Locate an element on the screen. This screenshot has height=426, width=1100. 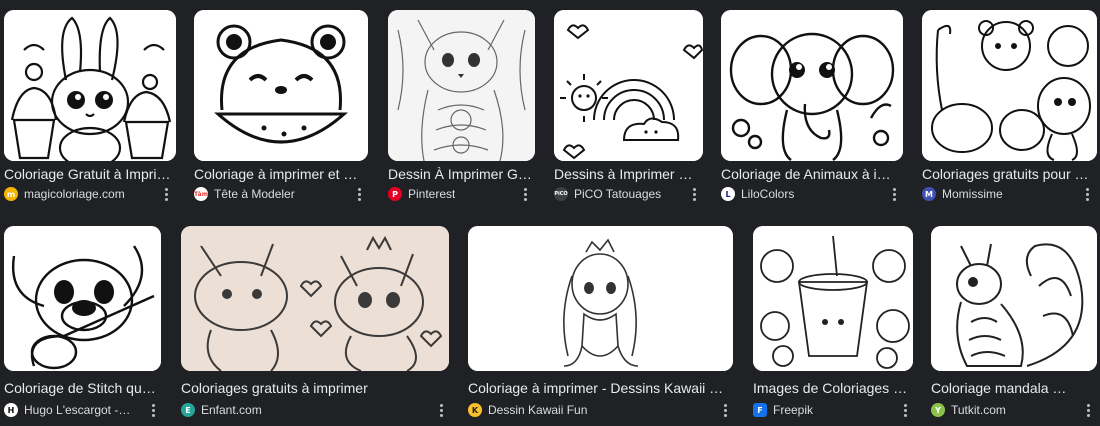
result-source: Momissime is located at coordinates (972, 194).